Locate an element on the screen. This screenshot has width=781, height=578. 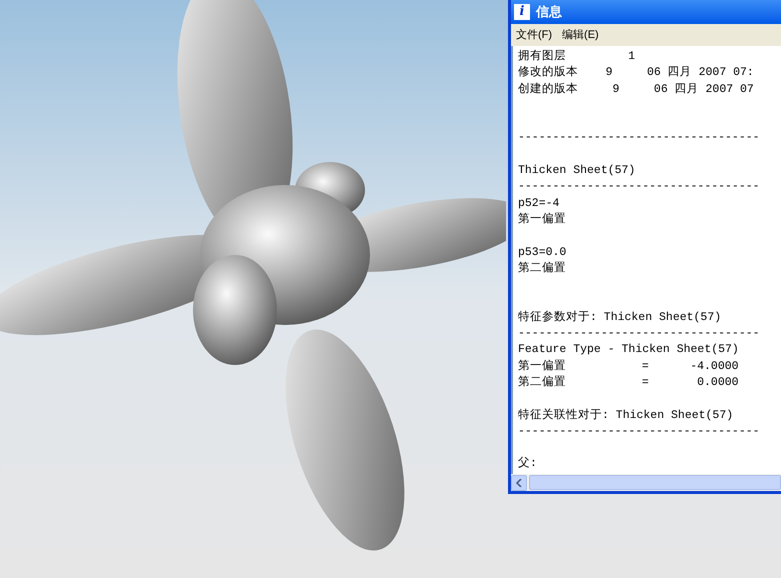
scroll-left-button is located at coordinates (519, 482).